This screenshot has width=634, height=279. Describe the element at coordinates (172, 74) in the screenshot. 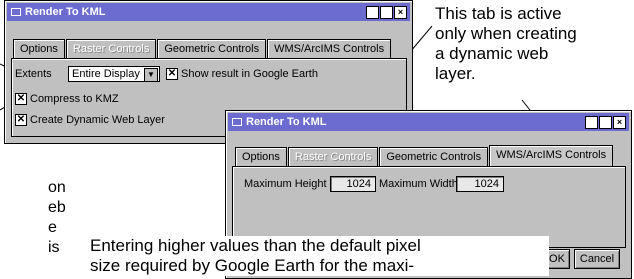

I see `show-google-earth-checkbox: ✕` at that location.